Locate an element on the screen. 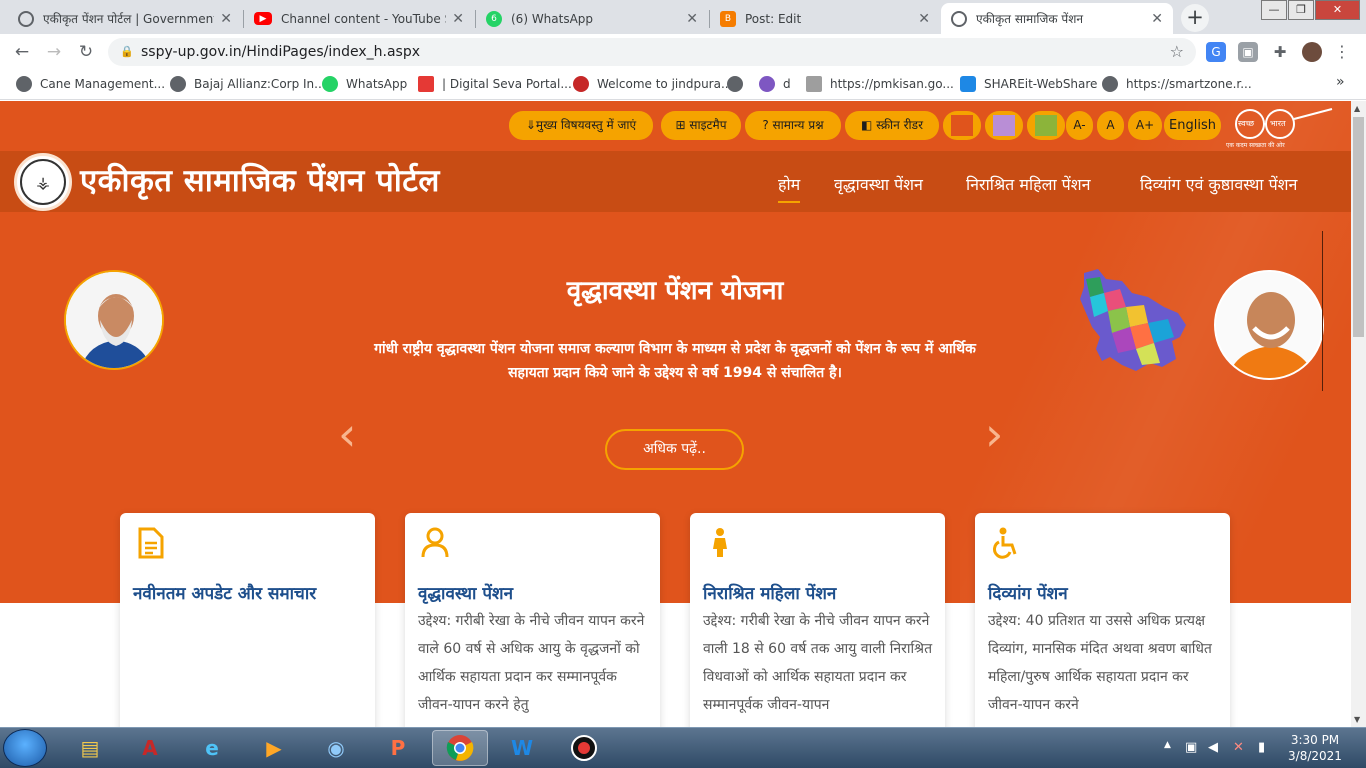 The height and width of the screenshot is (768, 1366). translate-icon: G is located at coordinates (1216, 52).